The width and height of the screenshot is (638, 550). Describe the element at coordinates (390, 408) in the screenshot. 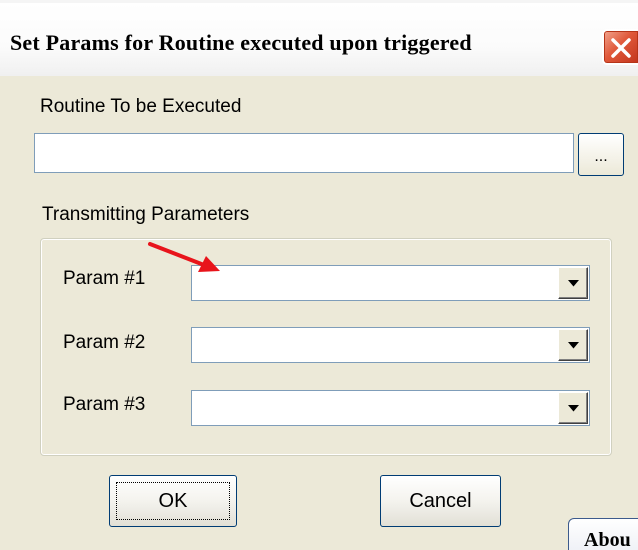

I see `param3-combo` at that location.